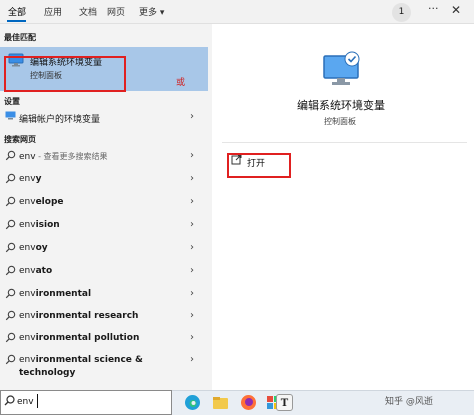 This screenshot has width=474, height=415. I want to click on best-match-heading: 最佳匹配, so click(20, 37).